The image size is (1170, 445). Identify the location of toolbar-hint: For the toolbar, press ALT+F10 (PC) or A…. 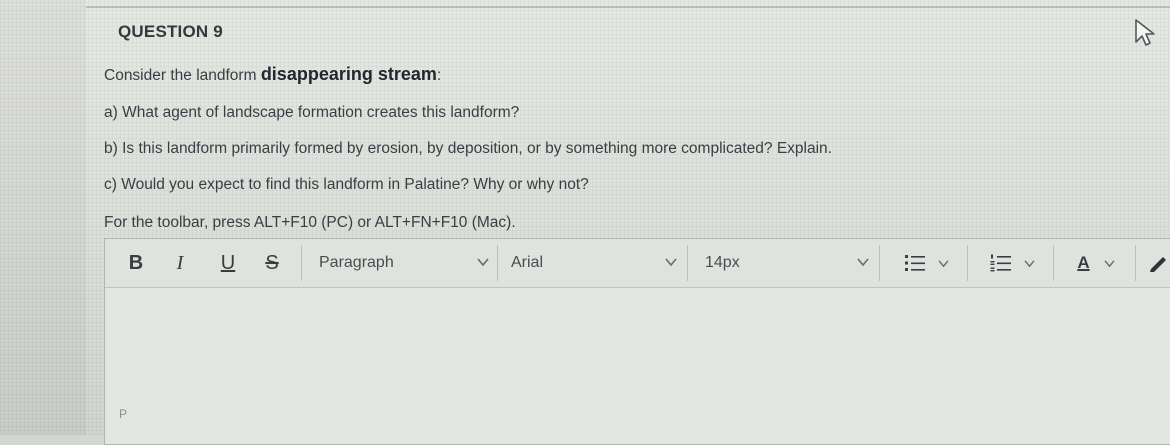
(310, 222).